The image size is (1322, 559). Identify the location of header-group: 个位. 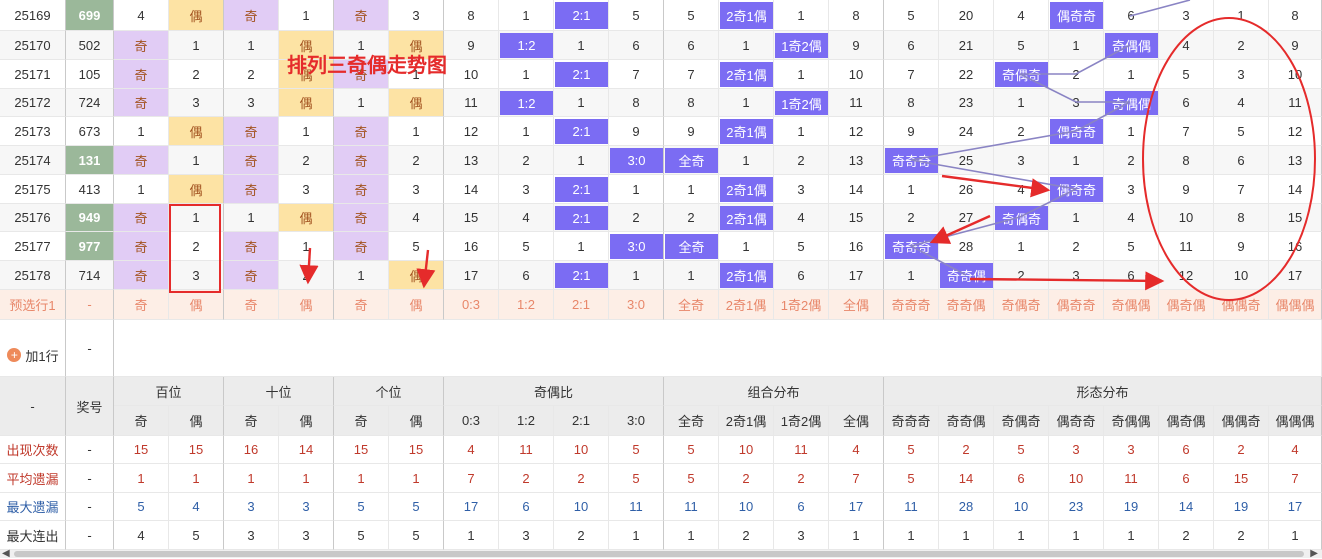
(389, 391).